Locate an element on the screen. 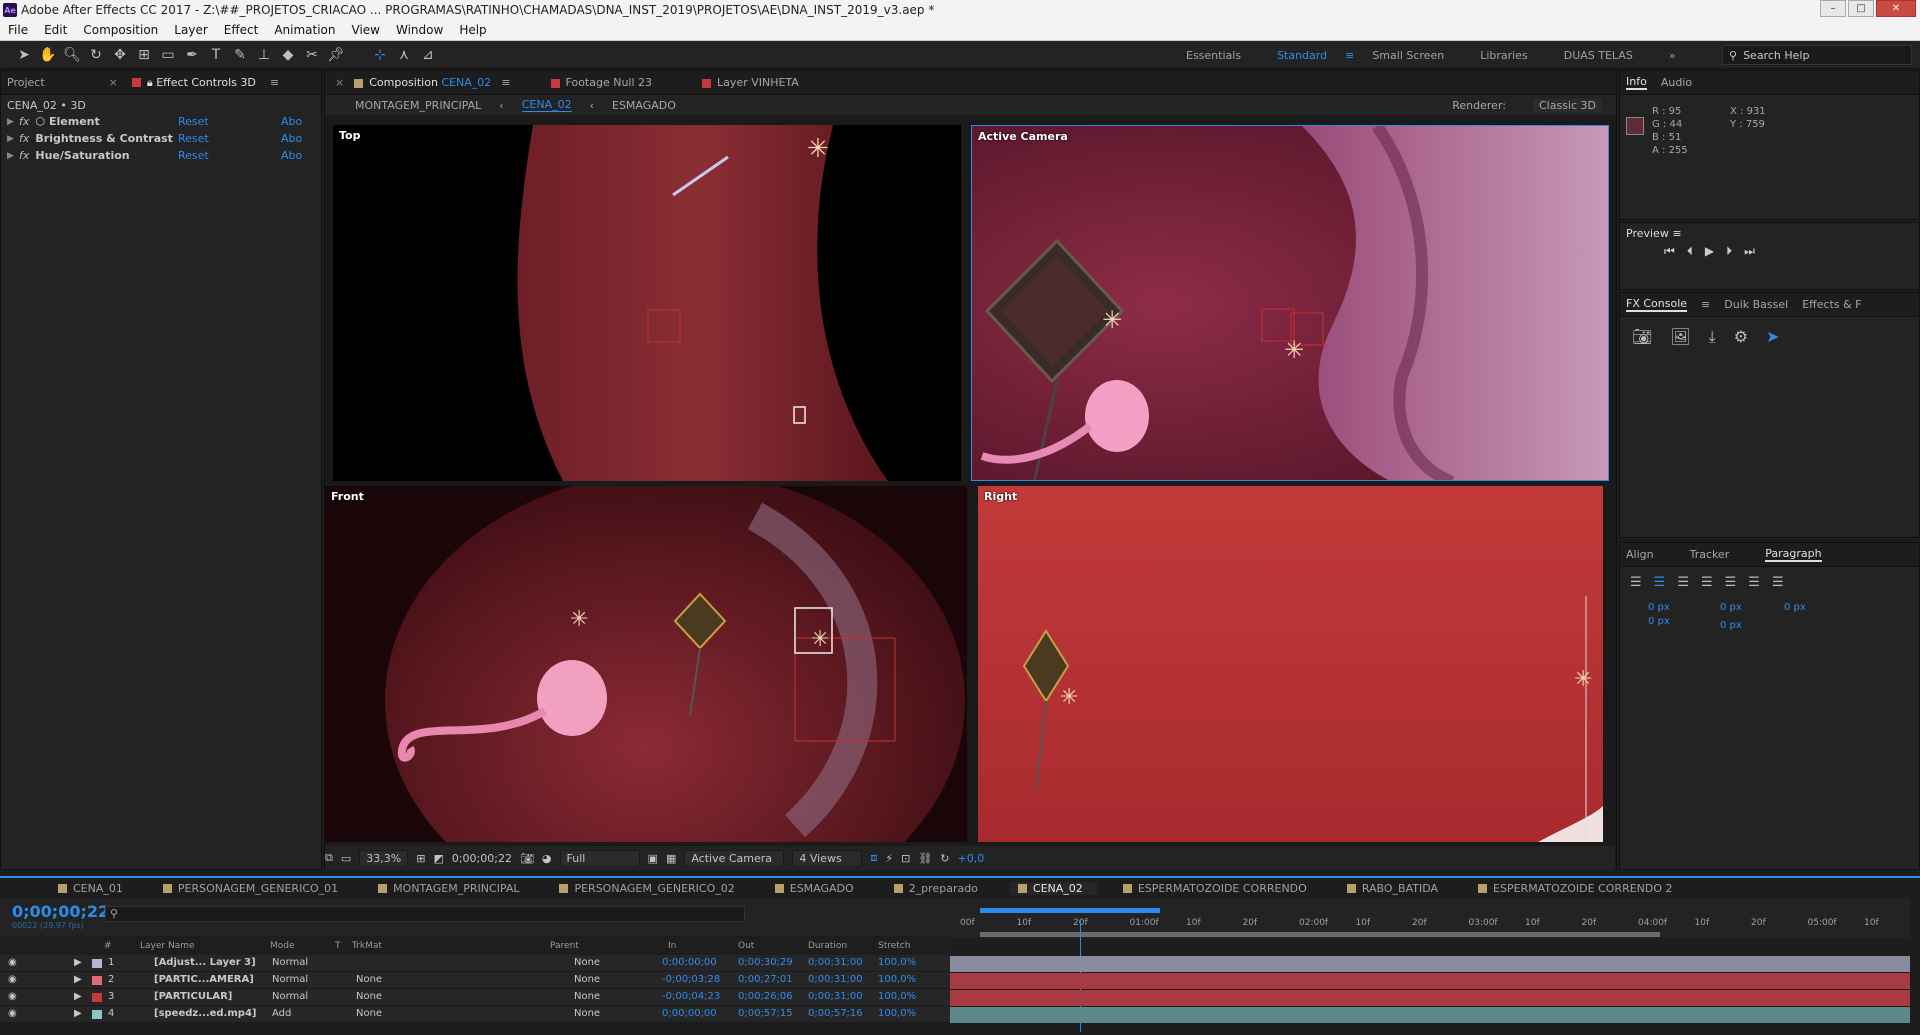  camera-view-dropdown: Active Camera is located at coordinates (734, 858).